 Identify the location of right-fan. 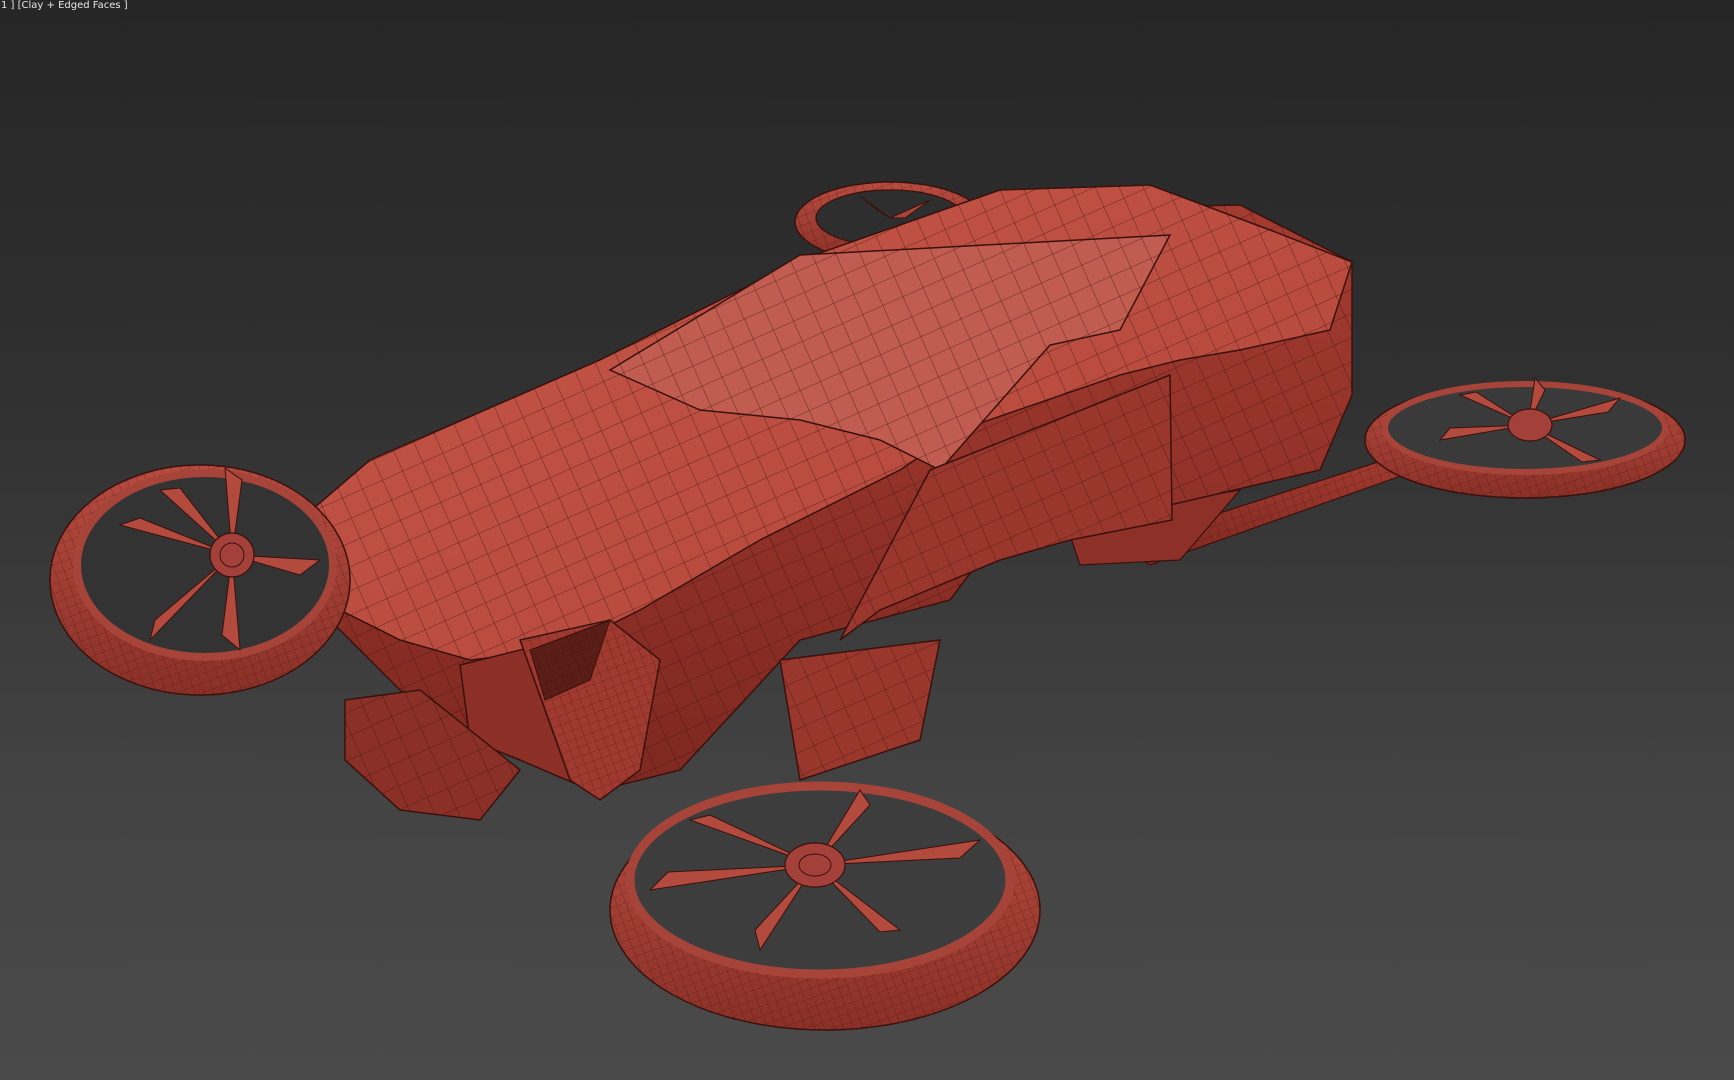
(1525, 437).